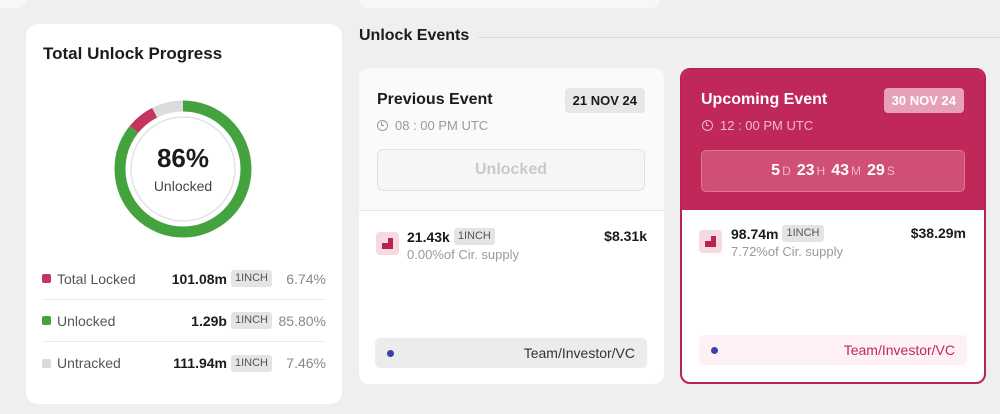 This screenshot has height=414, width=1000. I want to click on event-date-badge: 30 NOV 24, so click(923, 100).